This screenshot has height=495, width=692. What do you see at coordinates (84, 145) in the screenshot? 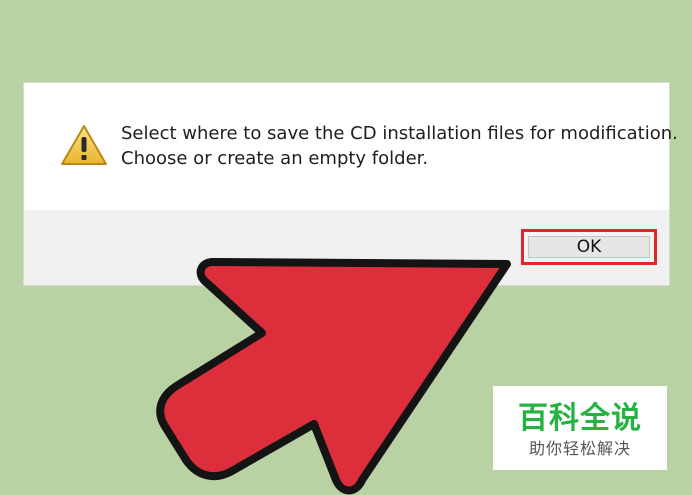
I see `warning-icon` at bounding box center [84, 145].